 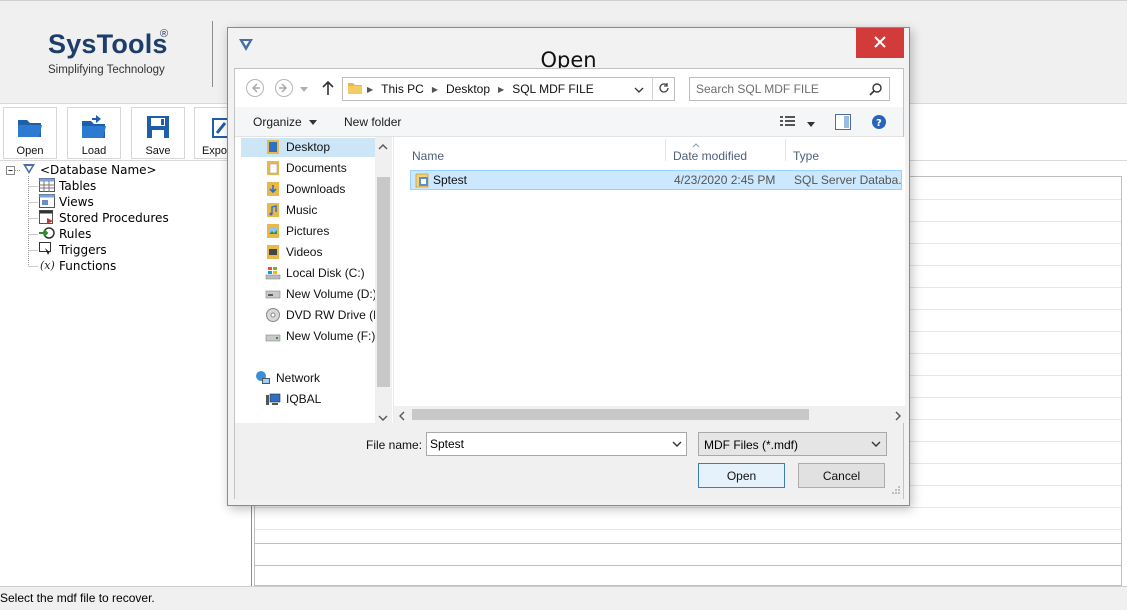 I want to click on file-name-input, so click(x=545, y=444).